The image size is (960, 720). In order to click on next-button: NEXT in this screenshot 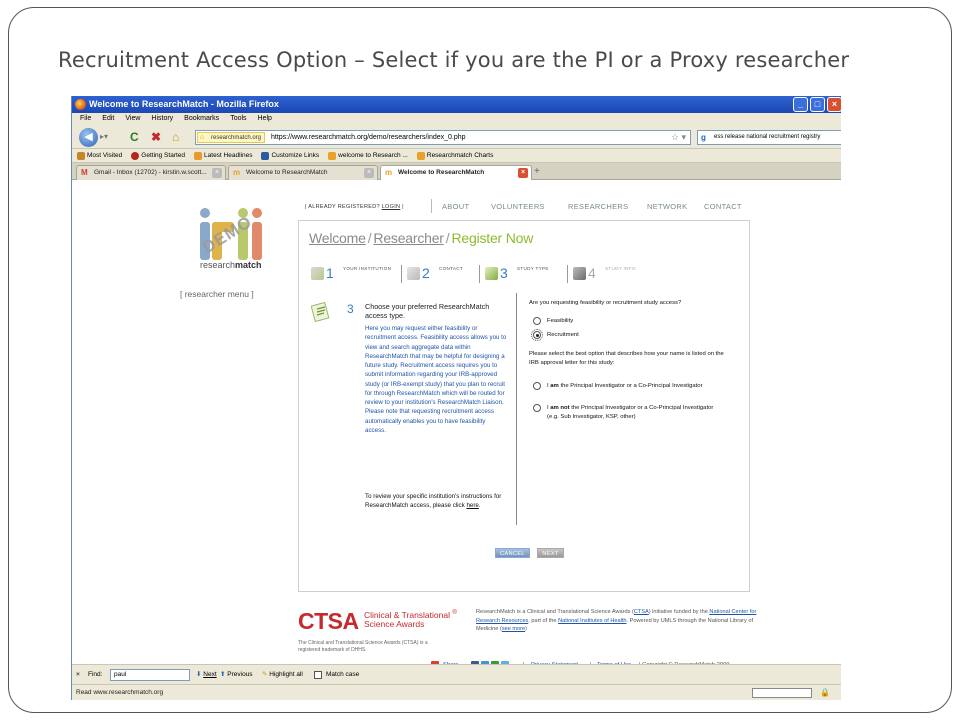, I will do `click(550, 553)`.